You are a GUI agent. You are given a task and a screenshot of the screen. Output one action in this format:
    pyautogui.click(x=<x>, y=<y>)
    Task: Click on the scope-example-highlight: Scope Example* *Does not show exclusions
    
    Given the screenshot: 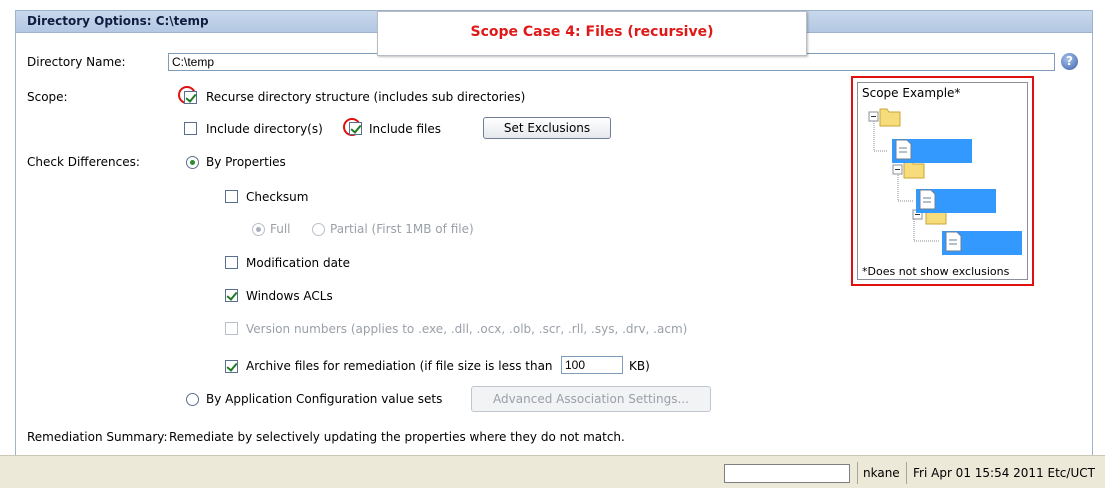 What is the action you would take?
    pyautogui.click(x=942, y=181)
    